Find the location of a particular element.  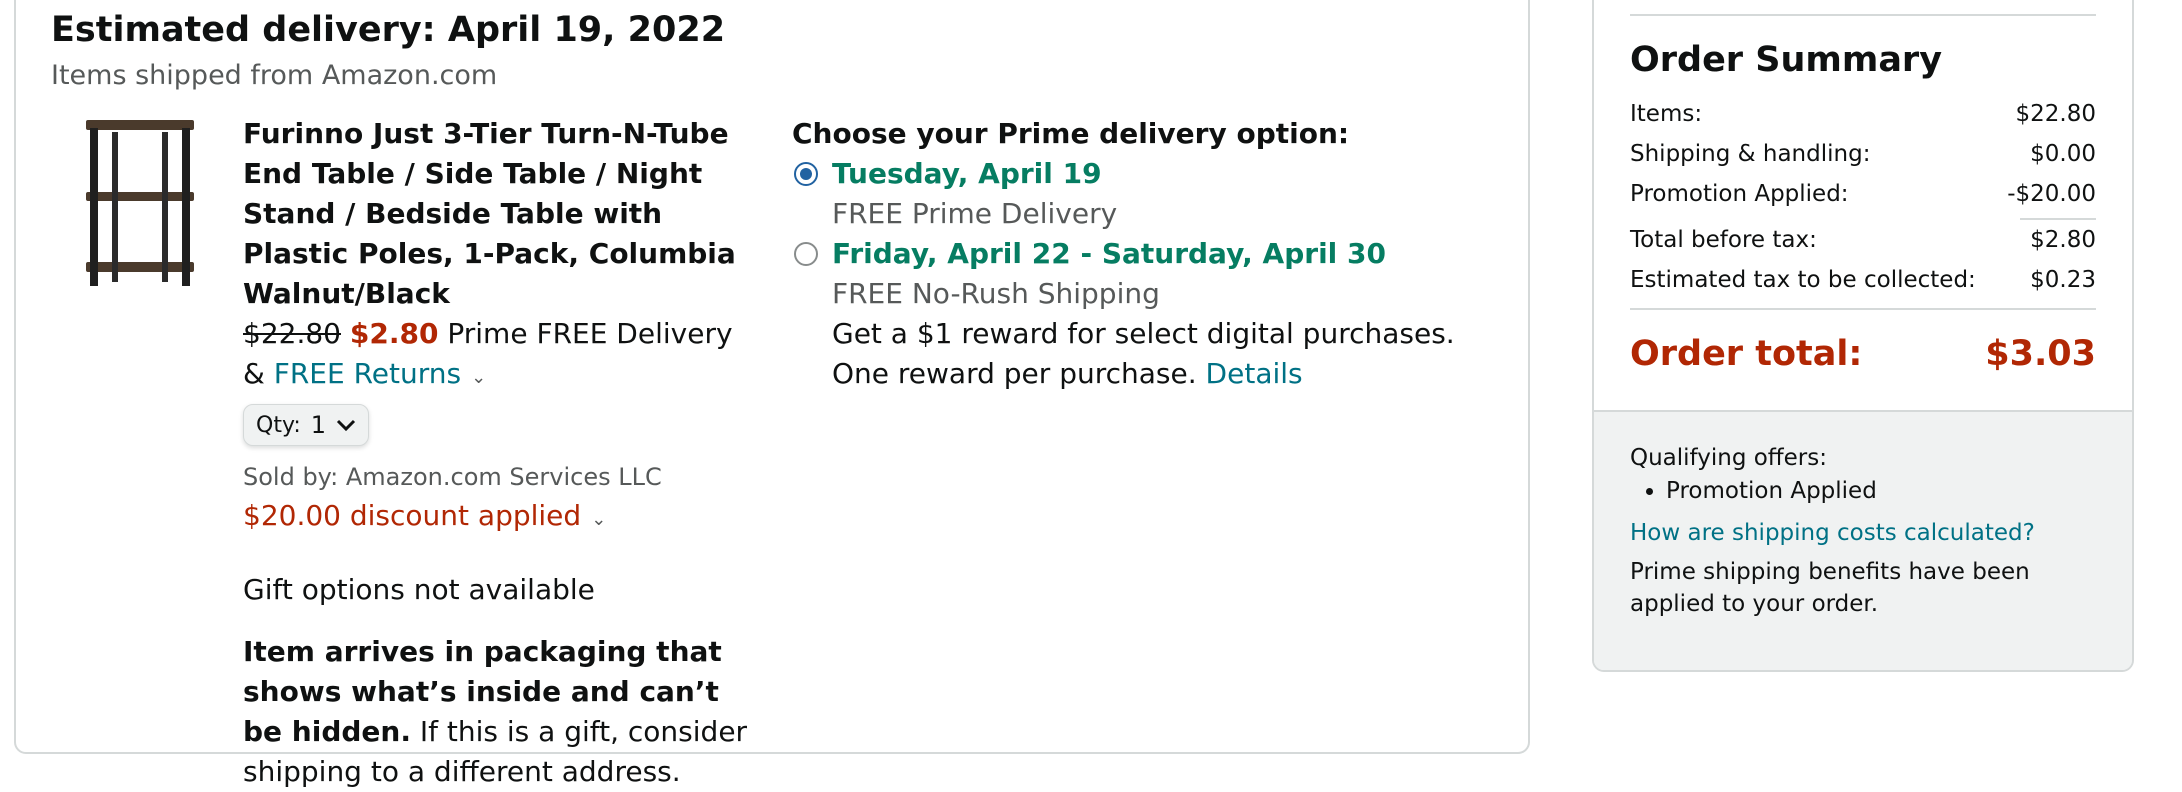

seller-name: Amazon.com Services LLC is located at coordinates (503, 477).